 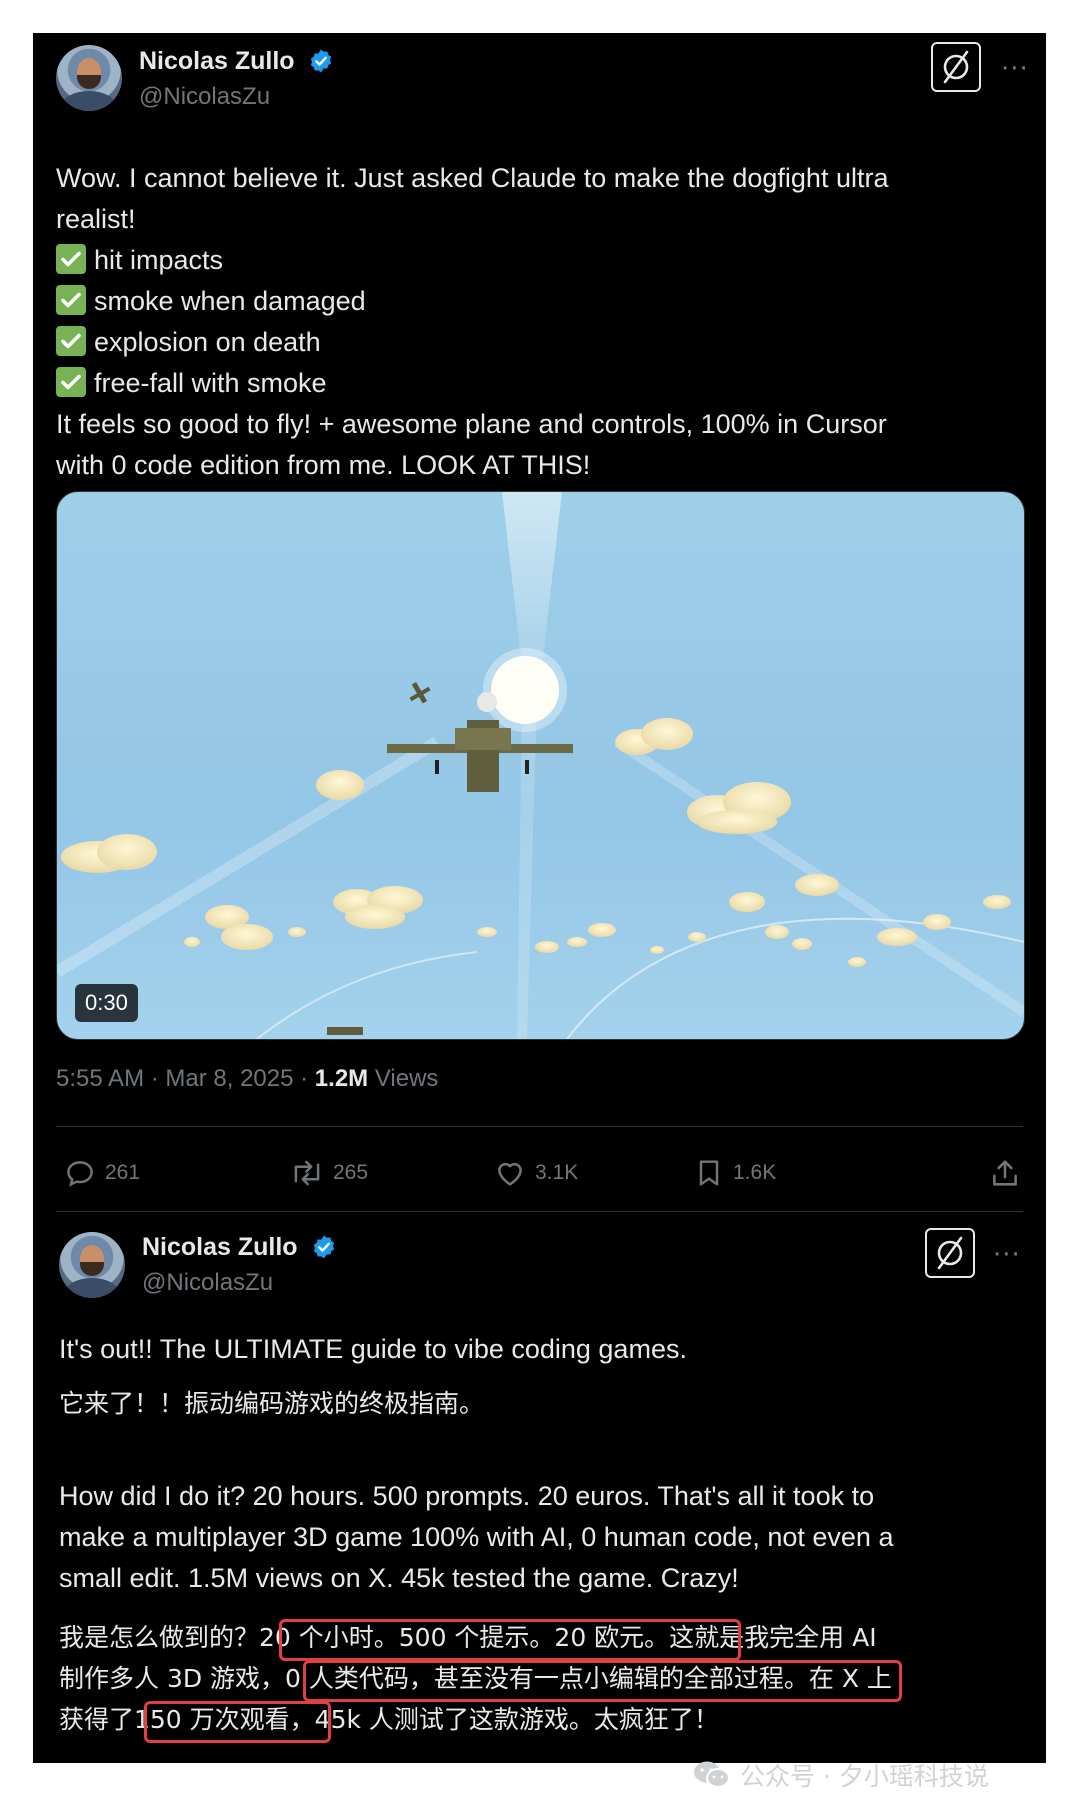 I want to click on checklist-item: smoke when damaged, so click(x=536, y=301).